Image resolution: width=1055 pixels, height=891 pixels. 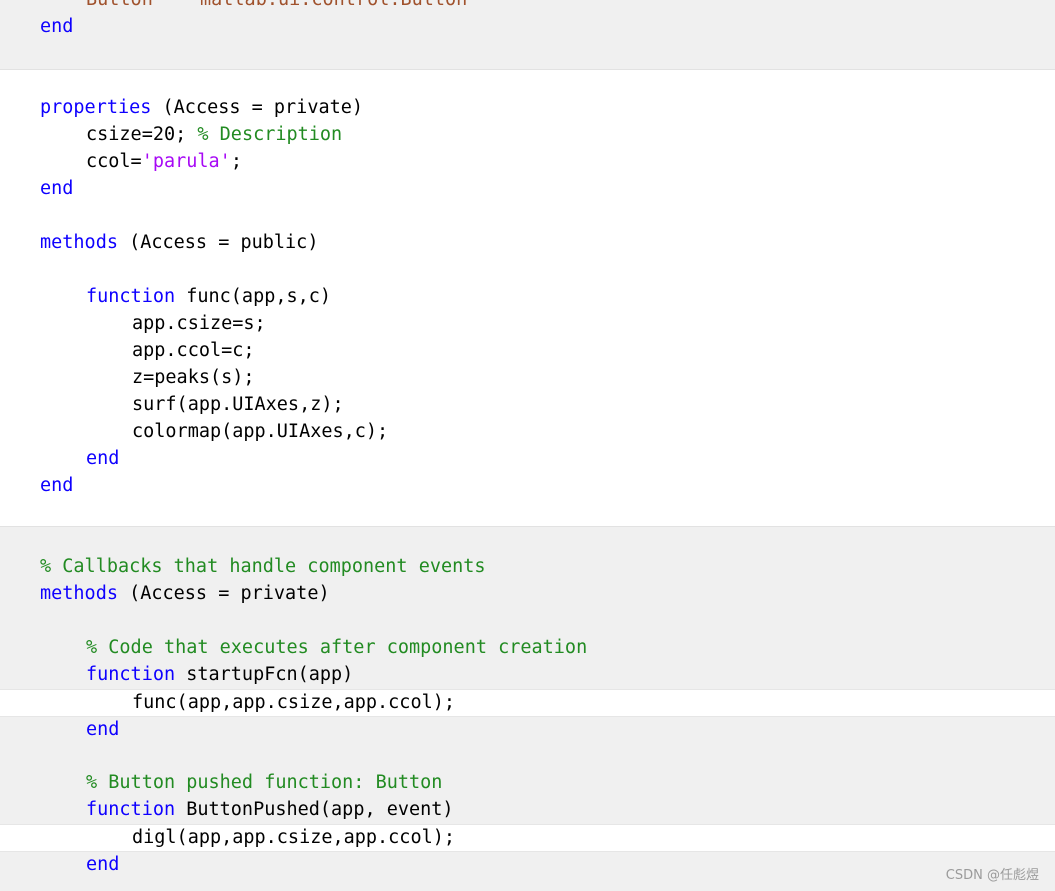 What do you see at coordinates (119, 6) in the screenshot?
I see `property-name: Button` at bounding box center [119, 6].